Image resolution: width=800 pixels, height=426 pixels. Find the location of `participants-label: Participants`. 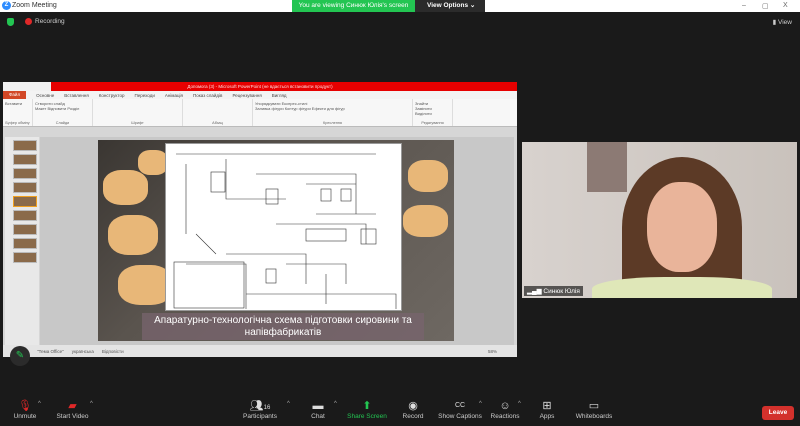

participants-label: Participants is located at coordinates (260, 416).